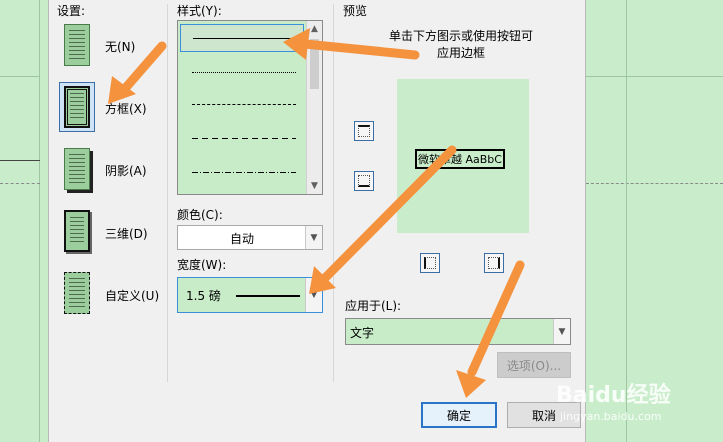 The image size is (723, 442). What do you see at coordinates (242, 239) in the screenshot?
I see `color-value: 自动` at bounding box center [242, 239].